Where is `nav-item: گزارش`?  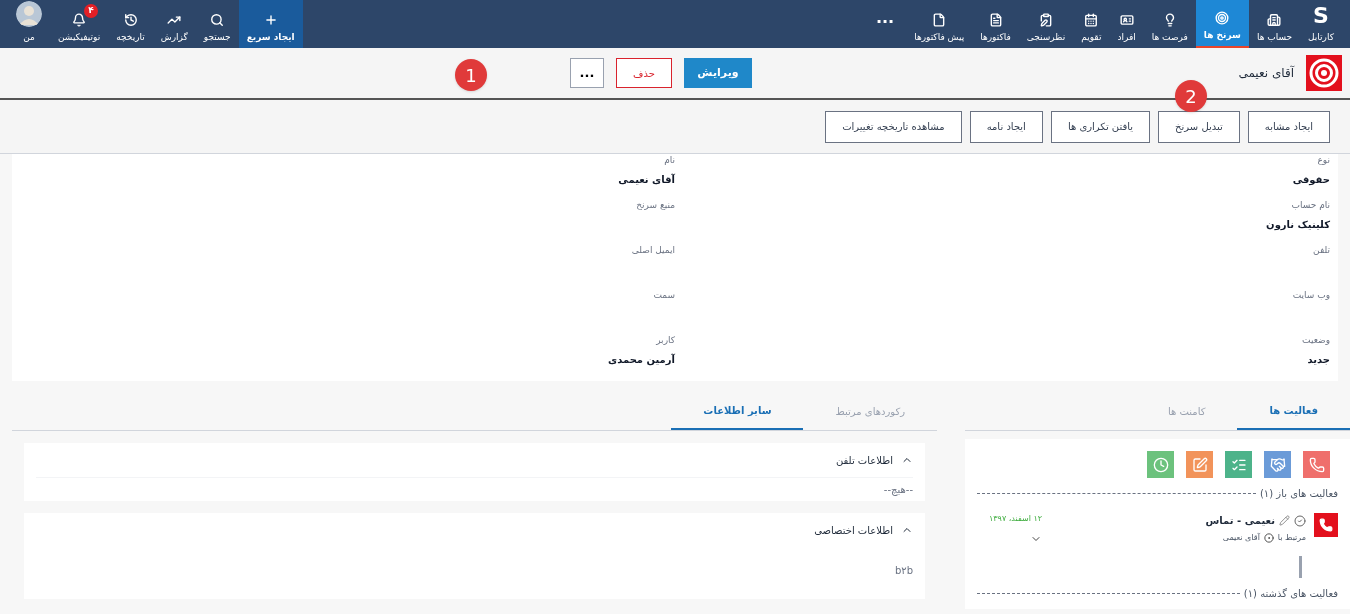 nav-item: گزارش is located at coordinates (174, 24).